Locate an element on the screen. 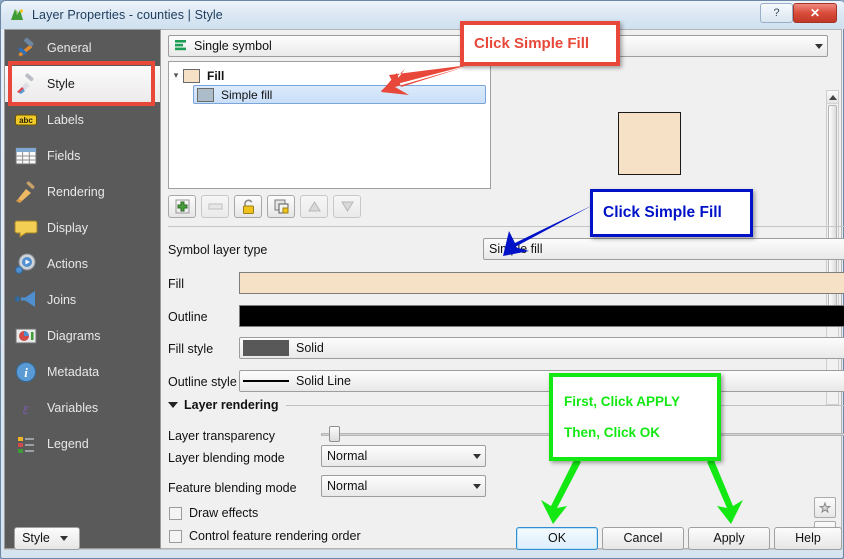 Image resolution: width=844 pixels, height=559 pixels. sidebar-label-fields: Fields is located at coordinates (64, 156).